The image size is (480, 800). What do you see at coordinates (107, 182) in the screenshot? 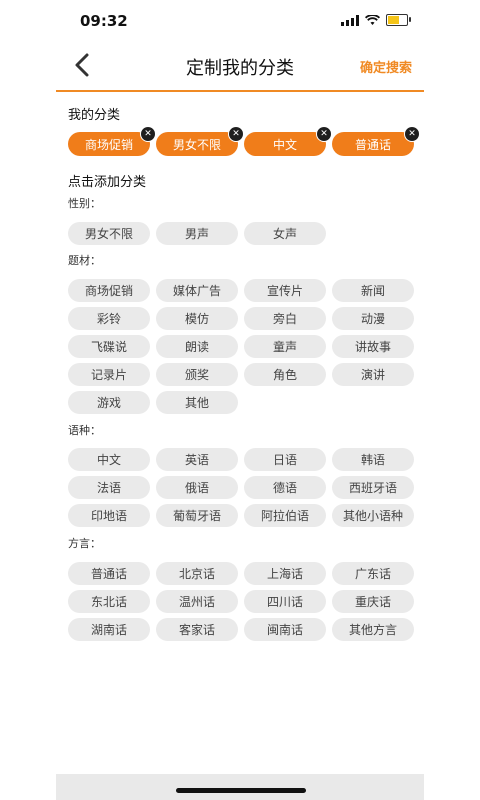
I see `add-categories-title: 点击添加分类` at bounding box center [107, 182].